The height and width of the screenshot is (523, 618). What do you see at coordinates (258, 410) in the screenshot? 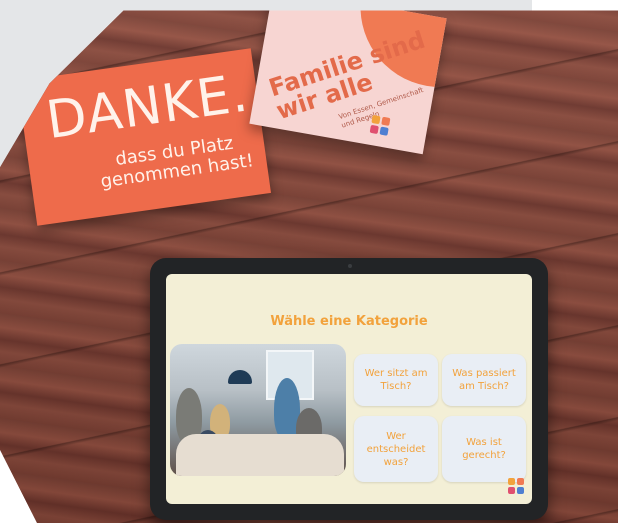
I see `family-dinner-photo` at bounding box center [258, 410].